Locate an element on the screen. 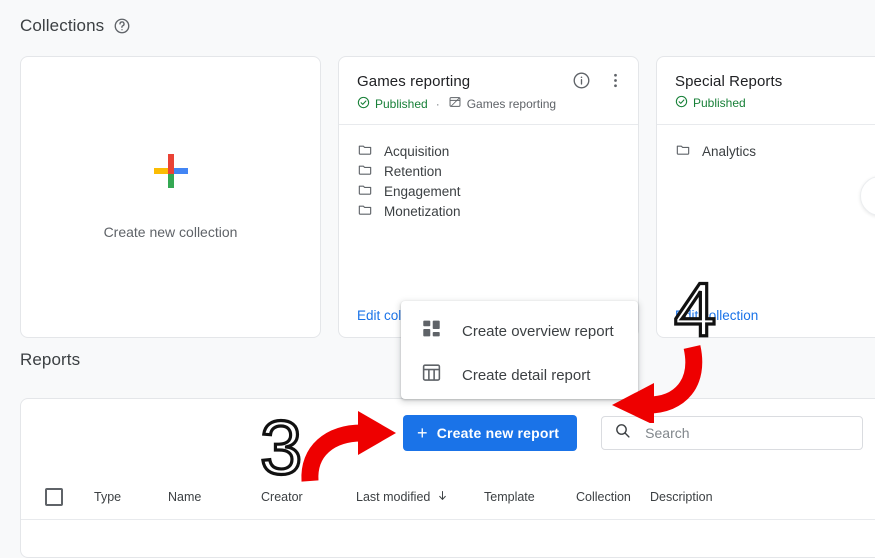 Image resolution: width=875 pixels, height=558 pixels. folder-item: Analytics is located at coordinates (775, 151).